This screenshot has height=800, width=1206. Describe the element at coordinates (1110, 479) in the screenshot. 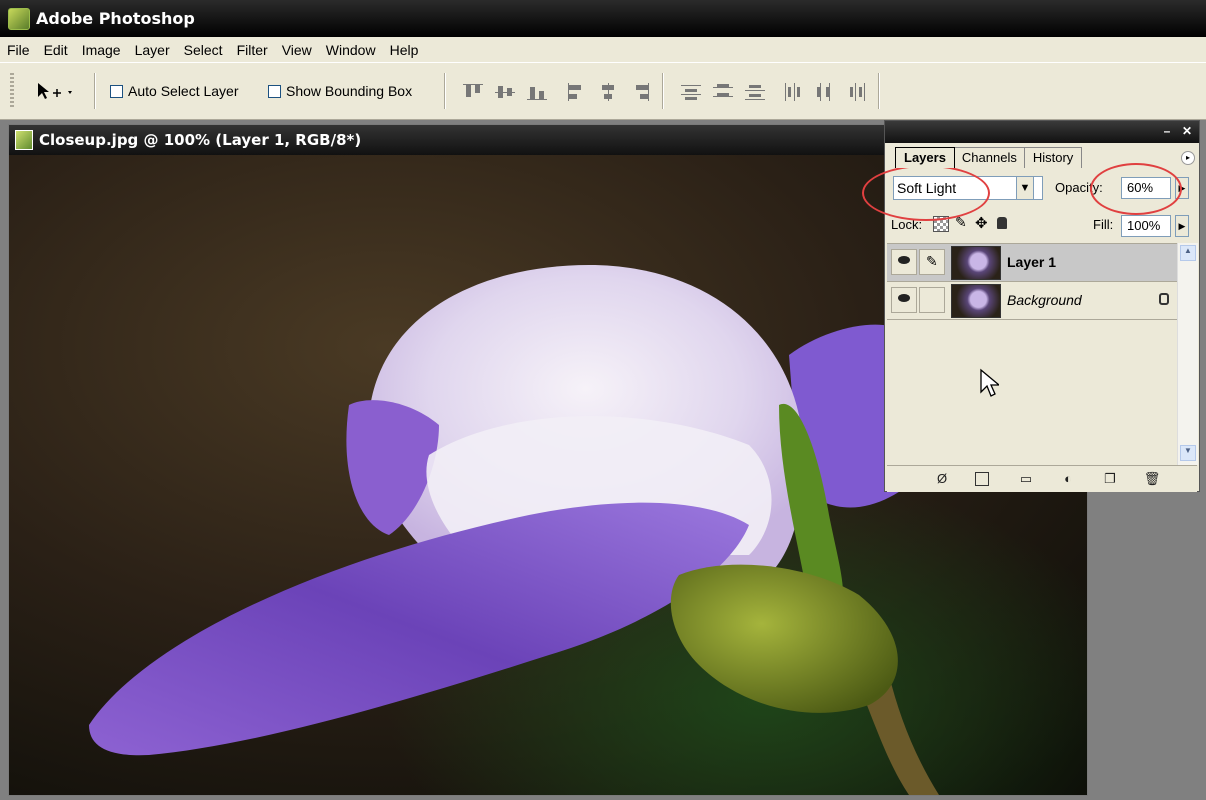

I see `new-layer-icon: ❐` at that location.